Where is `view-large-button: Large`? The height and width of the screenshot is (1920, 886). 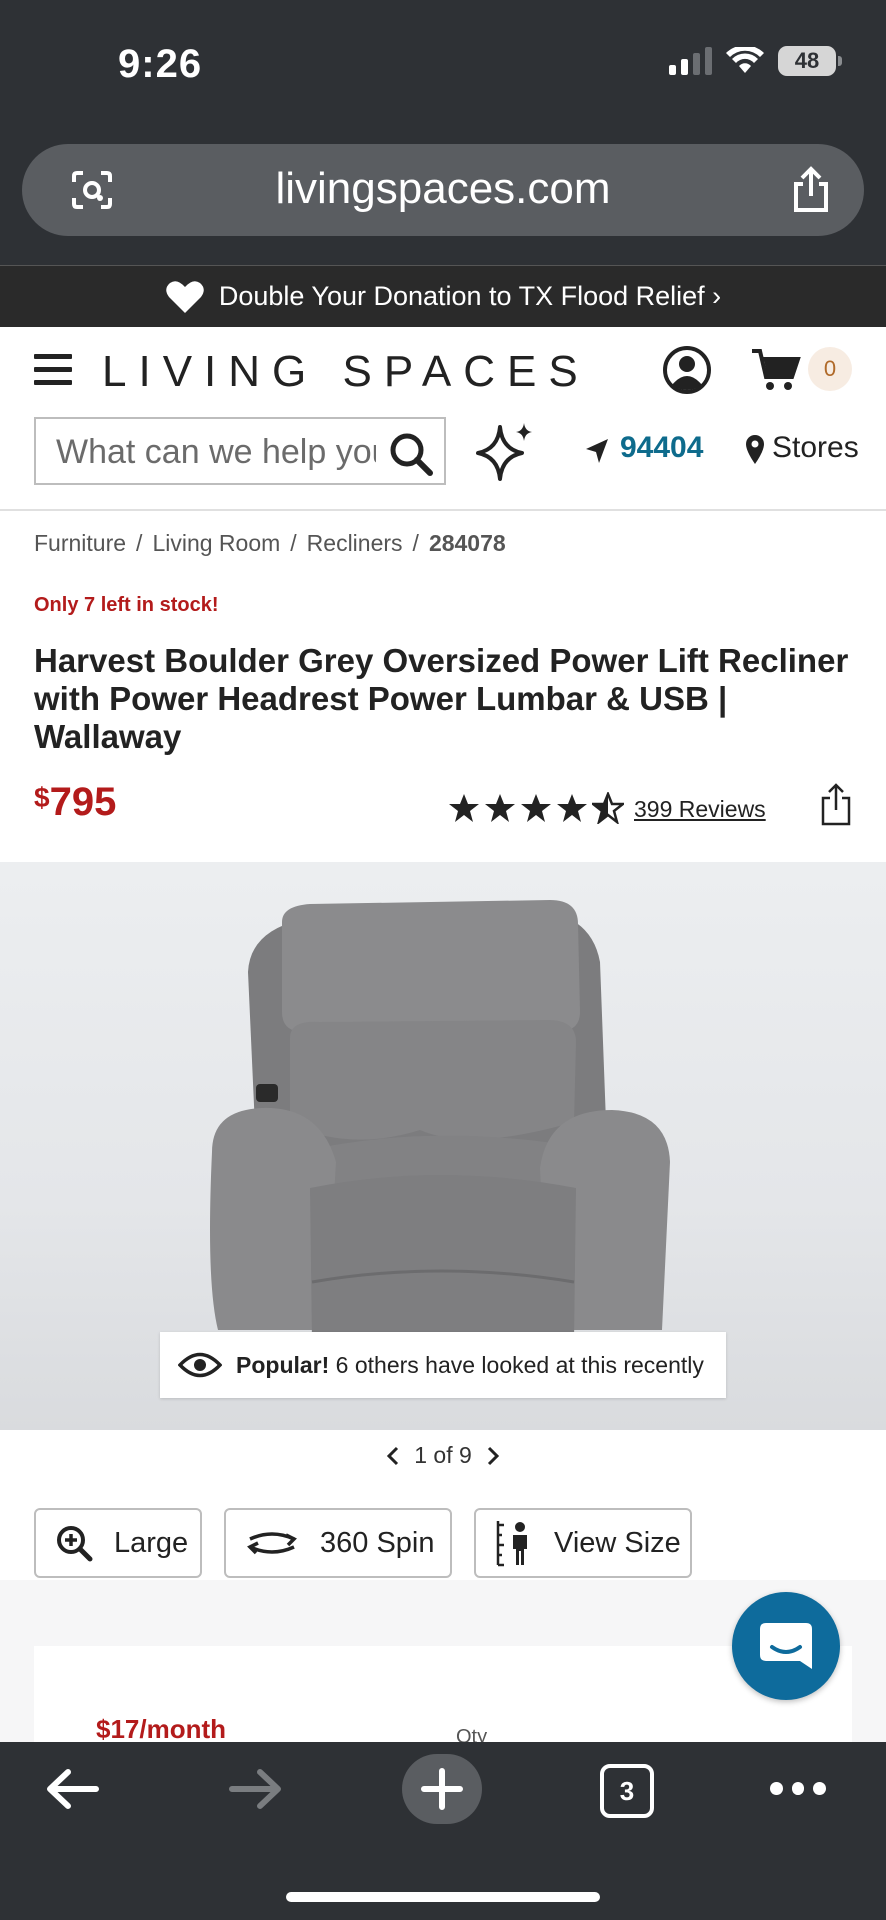 view-large-button: Large is located at coordinates (118, 1543).